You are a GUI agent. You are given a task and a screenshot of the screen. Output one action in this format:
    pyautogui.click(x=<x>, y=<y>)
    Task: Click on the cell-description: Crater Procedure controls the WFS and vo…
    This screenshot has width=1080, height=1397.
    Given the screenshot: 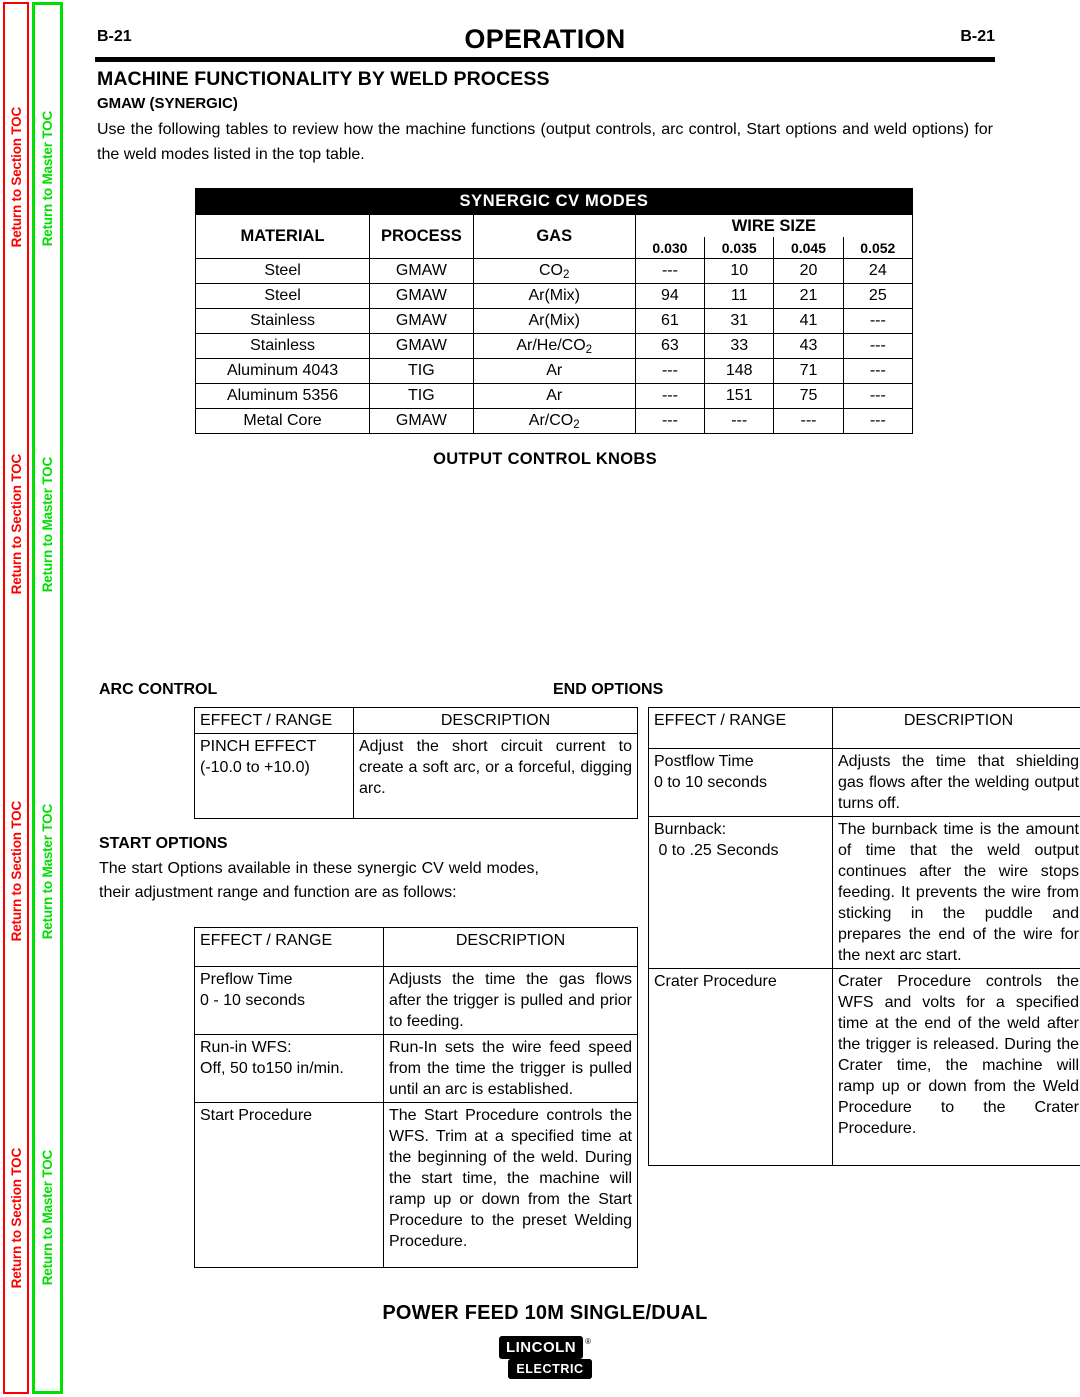 What is the action you would take?
    pyautogui.click(x=956, y=1067)
    